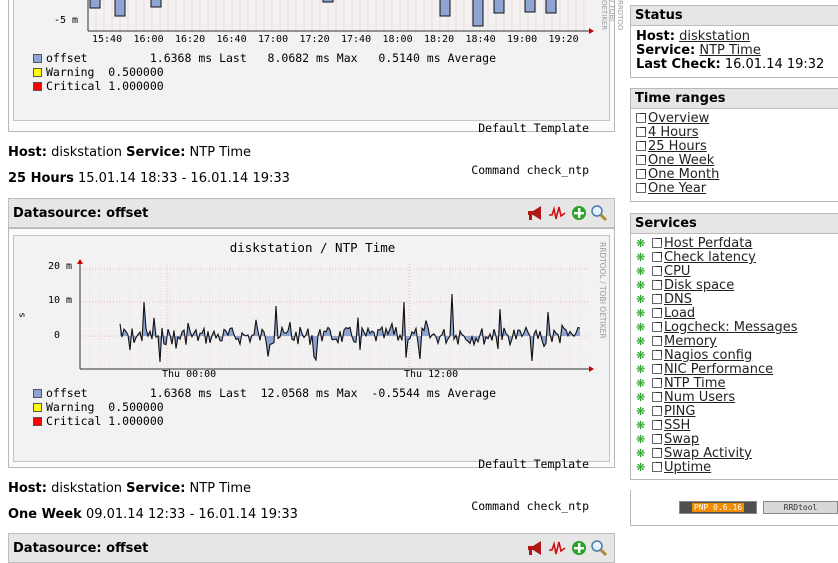 The width and height of the screenshot is (838, 563). What do you see at coordinates (737, 189) in the screenshot?
I see `time-range-item: One Year` at bounding box center [737, 189].